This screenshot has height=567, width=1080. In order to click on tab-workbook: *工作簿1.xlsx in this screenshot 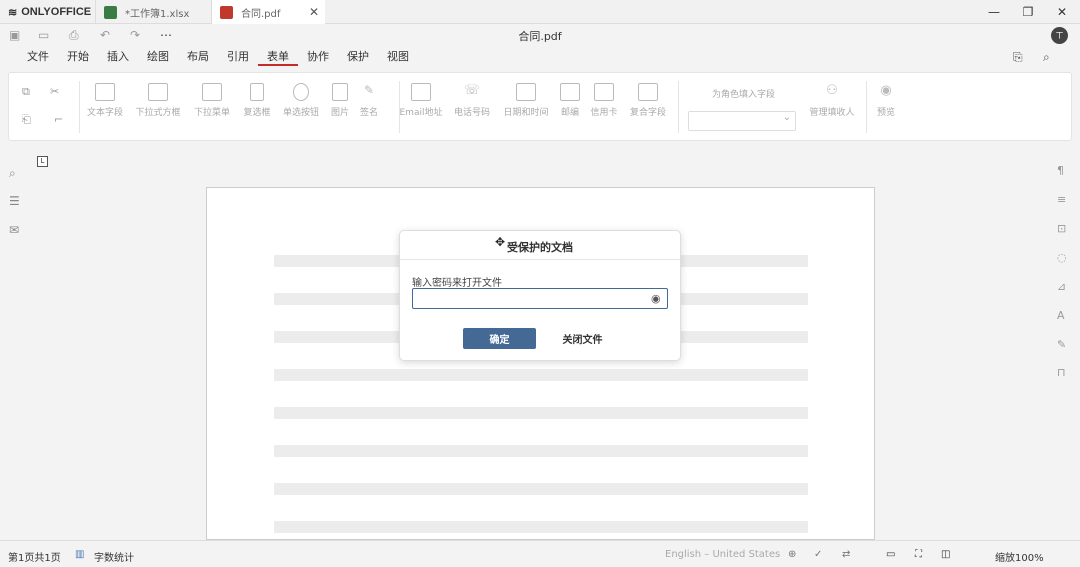, I will do `click(152, 12)`.